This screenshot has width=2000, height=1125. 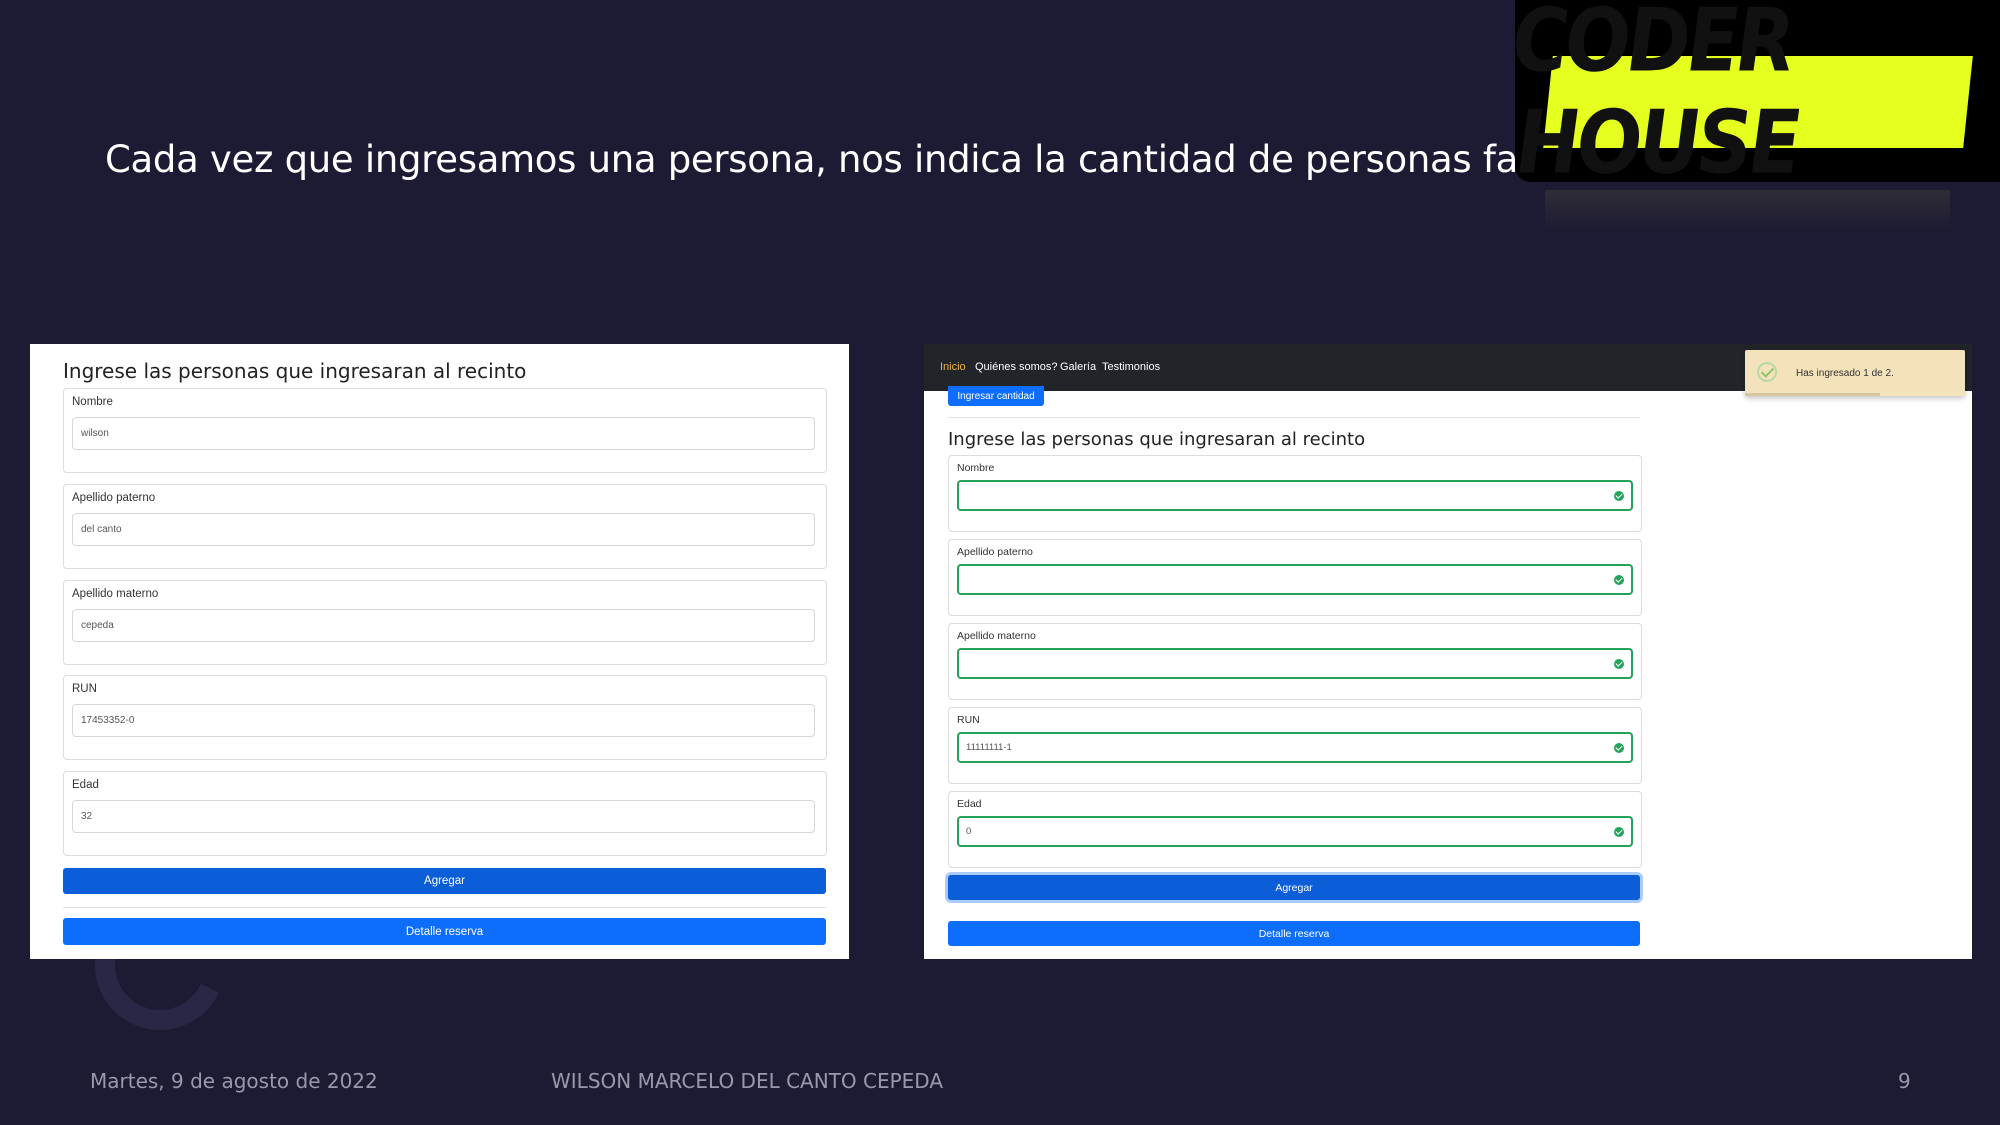 I want to click on nav-item-inicio: Inicio, so click(x=953, y=367).